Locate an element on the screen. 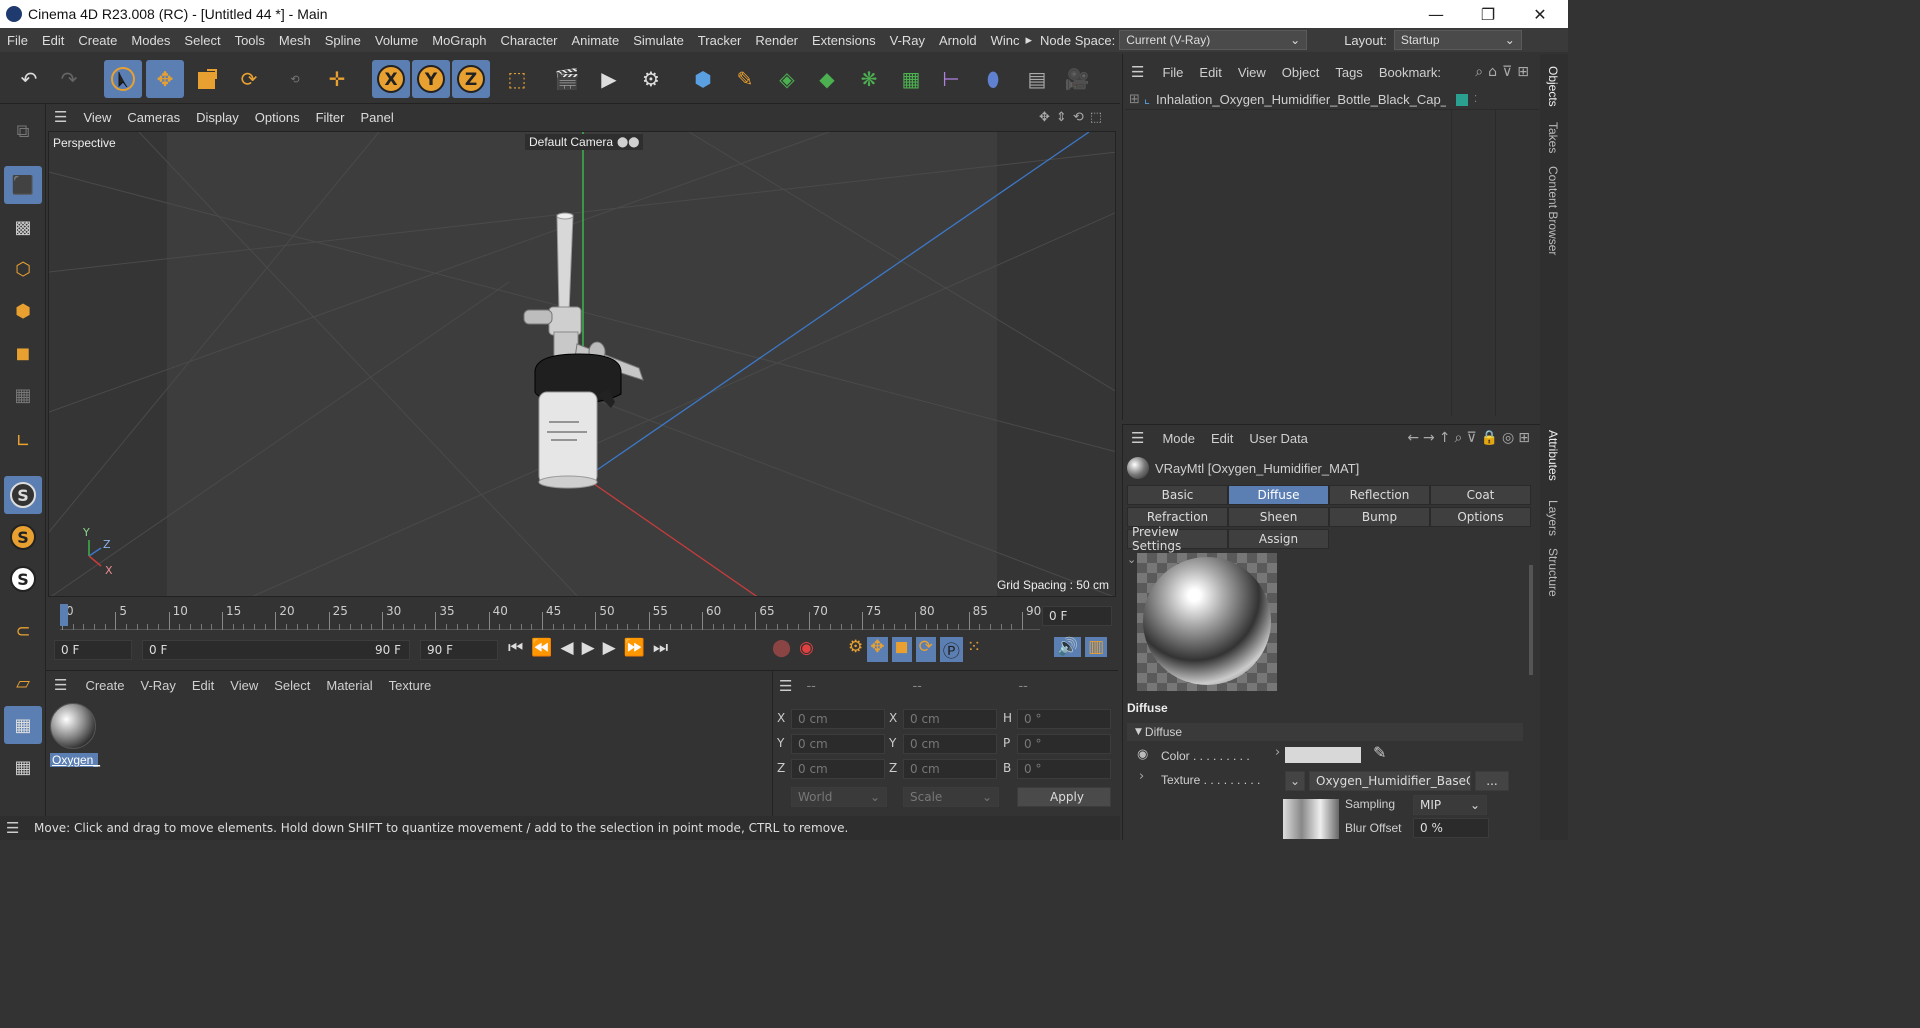  material-thumbnail: Oxygen_ is located at coordinates (75, 736).